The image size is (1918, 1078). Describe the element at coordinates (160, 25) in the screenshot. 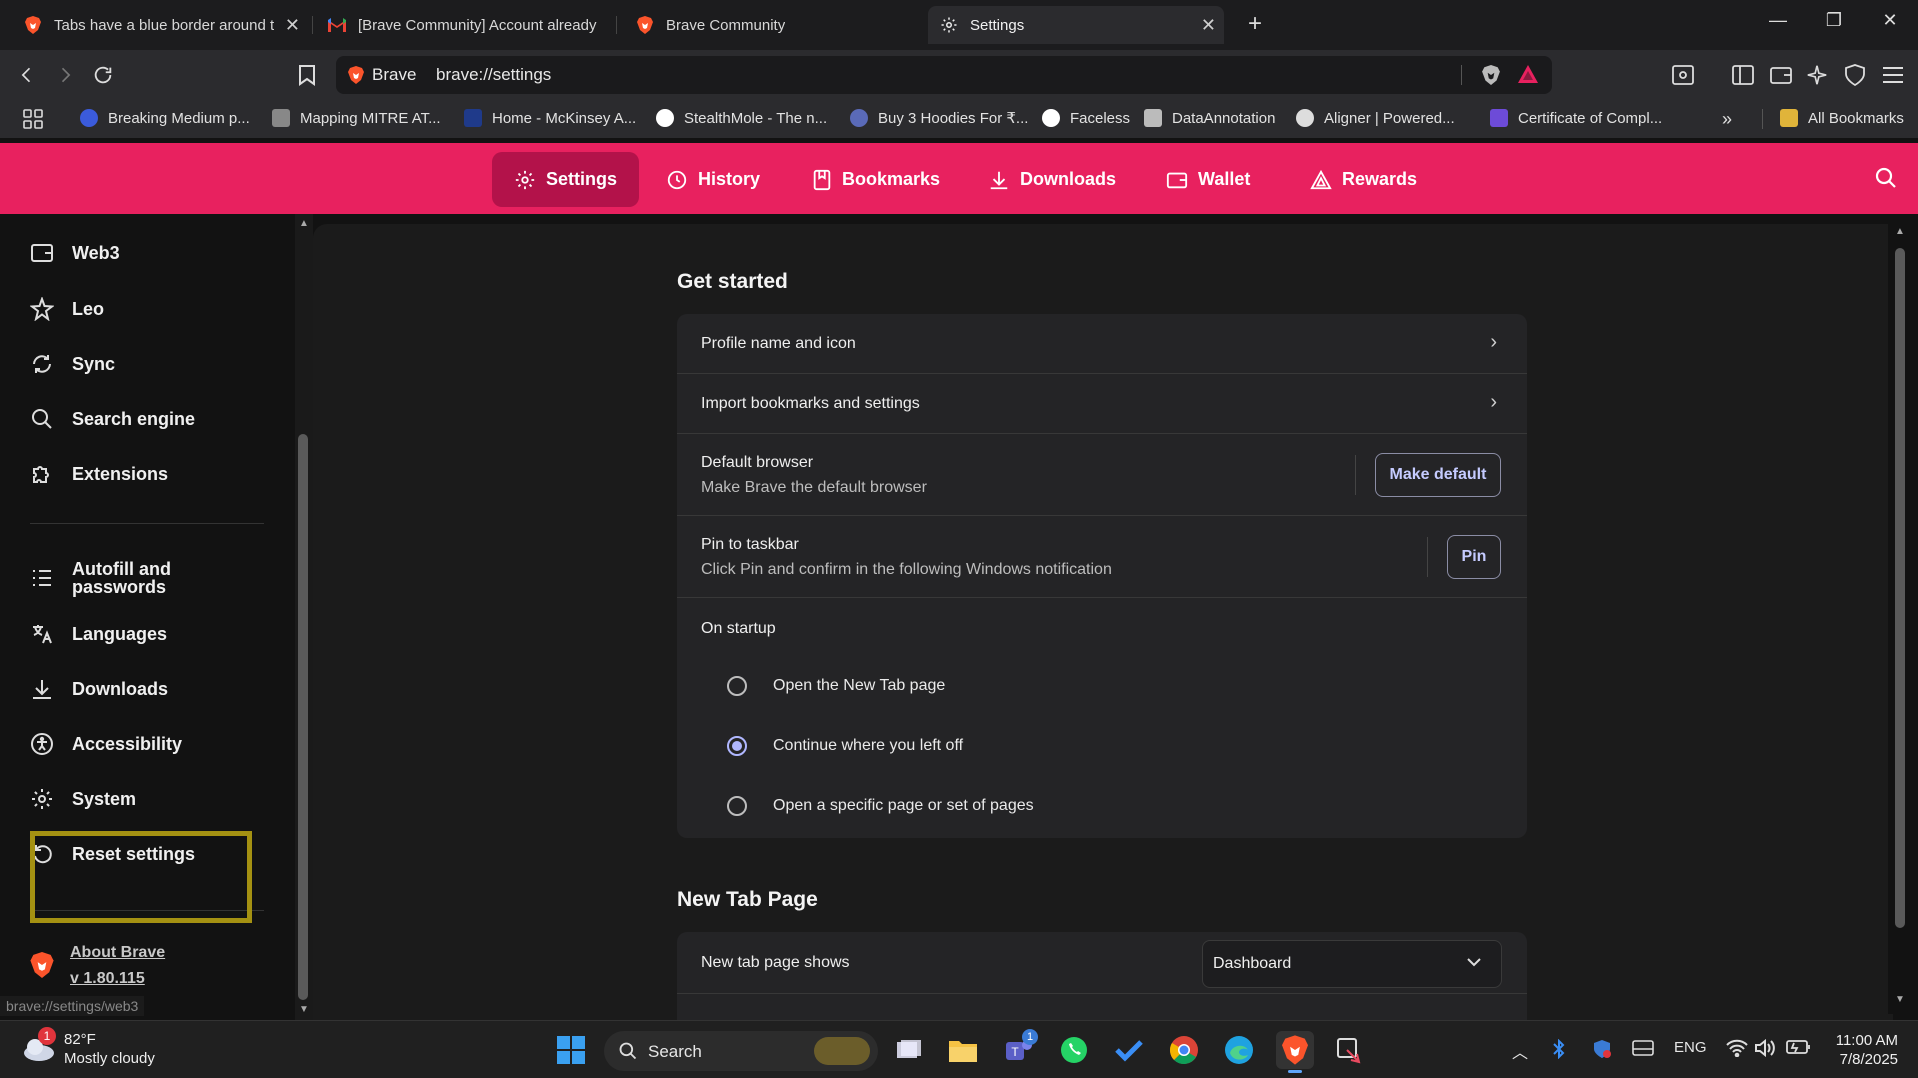

I see `tab-brave-community-post: Tabs have a blue border around t ✕` at that location.